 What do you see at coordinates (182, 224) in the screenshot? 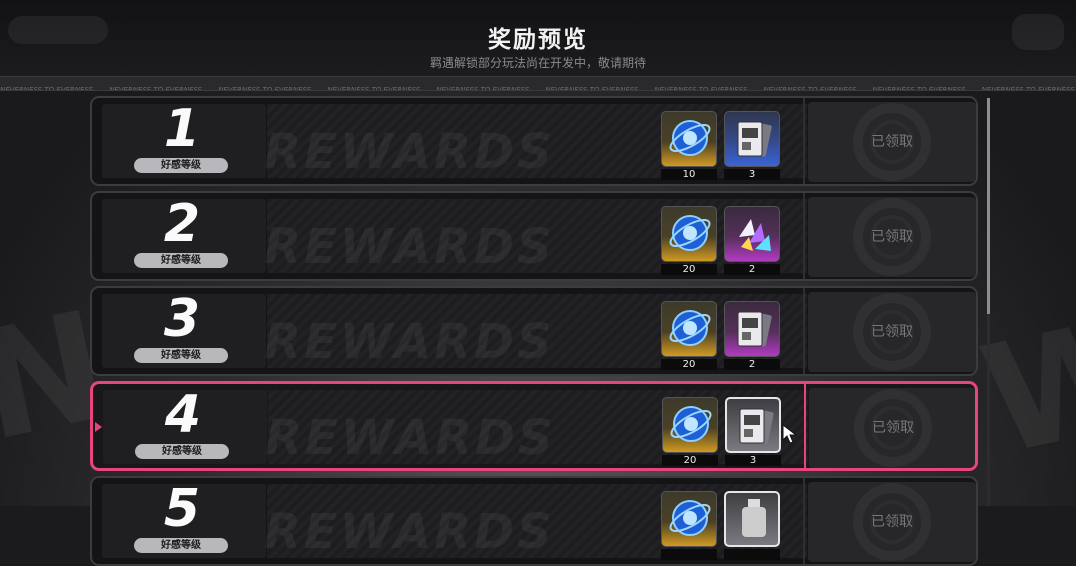
I see `level-number: 2` at bounding box center [182, 224].